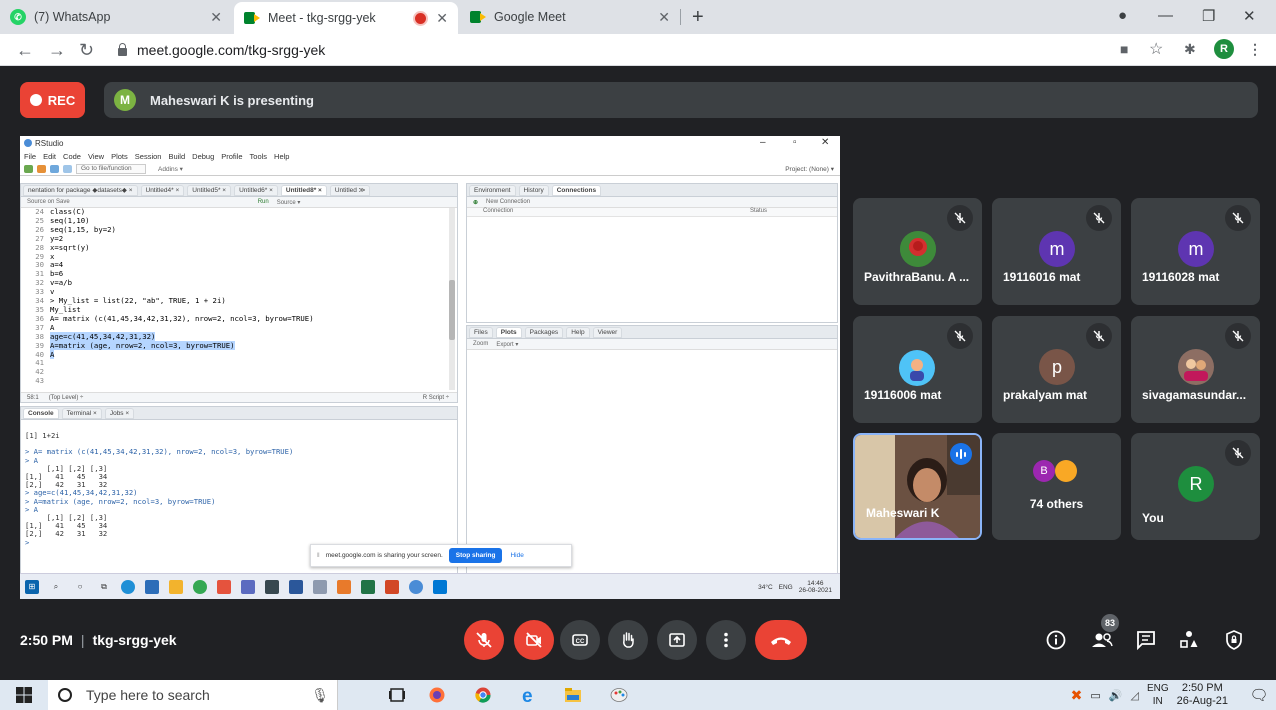  I want to click on svg-text: CC, so click(580, 642).